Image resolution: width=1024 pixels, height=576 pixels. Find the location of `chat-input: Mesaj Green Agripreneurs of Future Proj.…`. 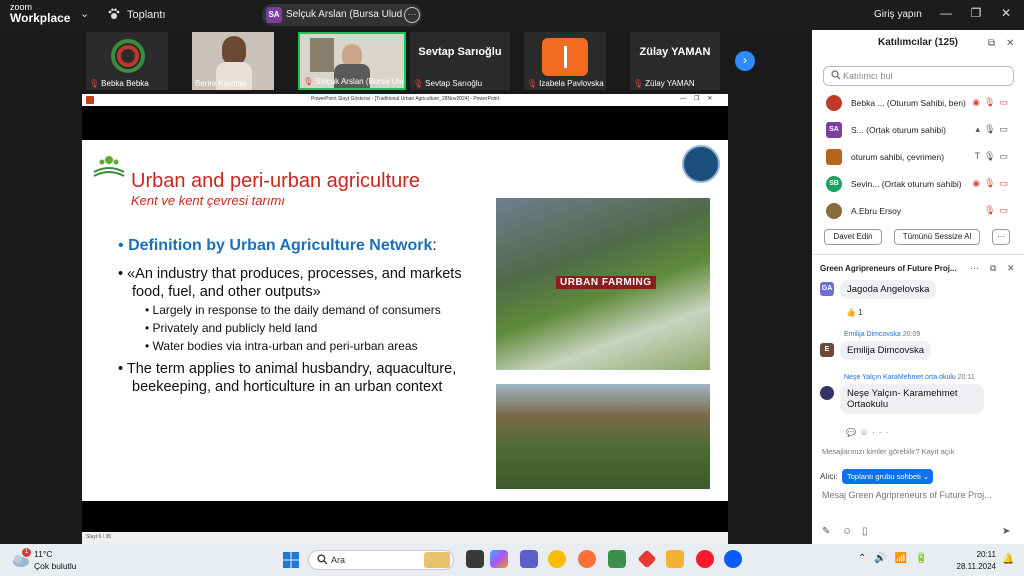

chat-input: Mesaj Green Agripreneurs of Future Proj.… is located at coordinates (917, 495).